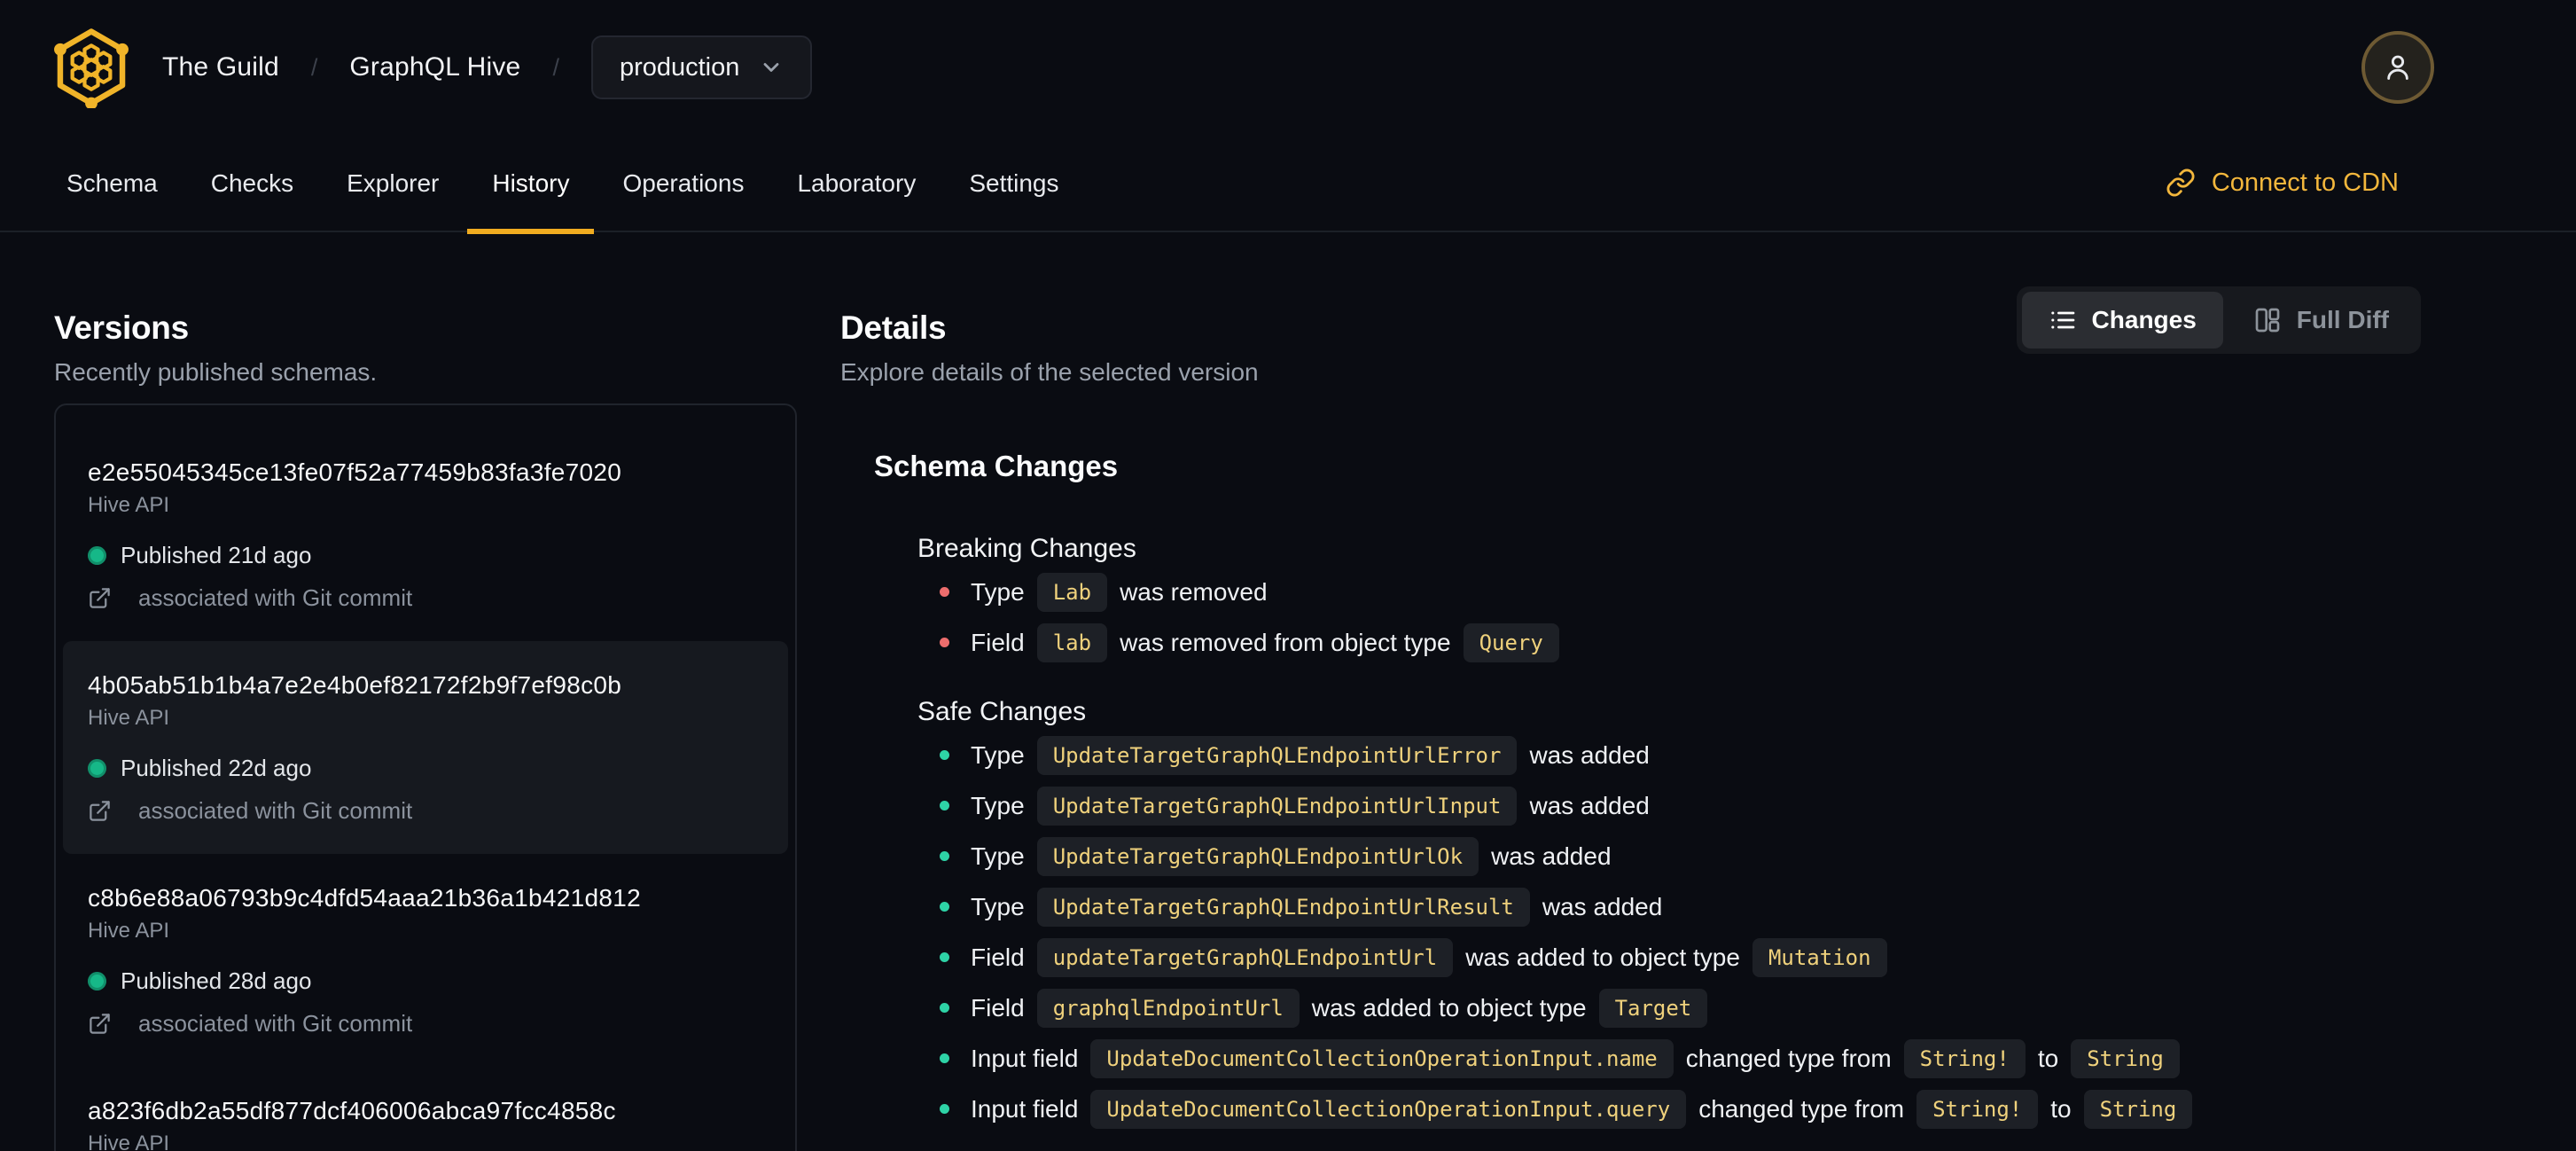 The image size is (2576, 1151). What do you see at coordinates (1257, 856) in the screenshot?
I see `code-chip: UpdateTargetGraphQLEndpointUrlOk` at bounding box center [1257, 856].